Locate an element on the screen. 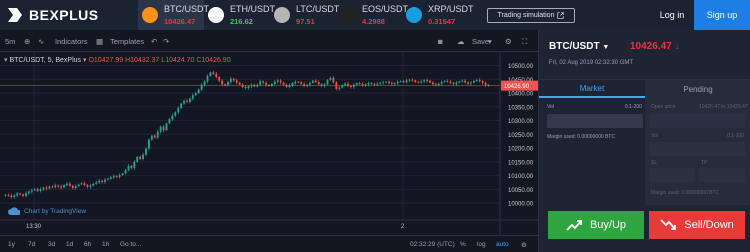  signup-button: Sign up is located at coordinates (722, 15).